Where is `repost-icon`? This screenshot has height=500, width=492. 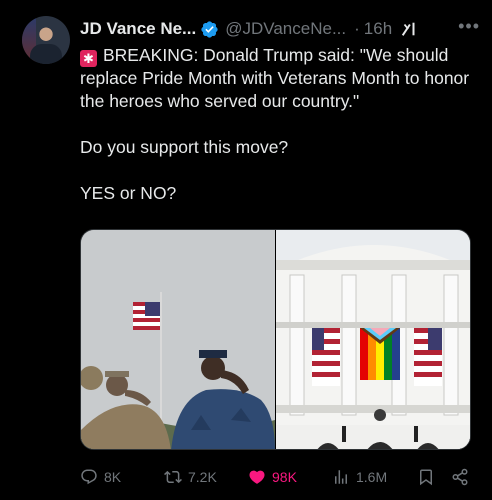 repost-icon is located at coordinates (173, 477).